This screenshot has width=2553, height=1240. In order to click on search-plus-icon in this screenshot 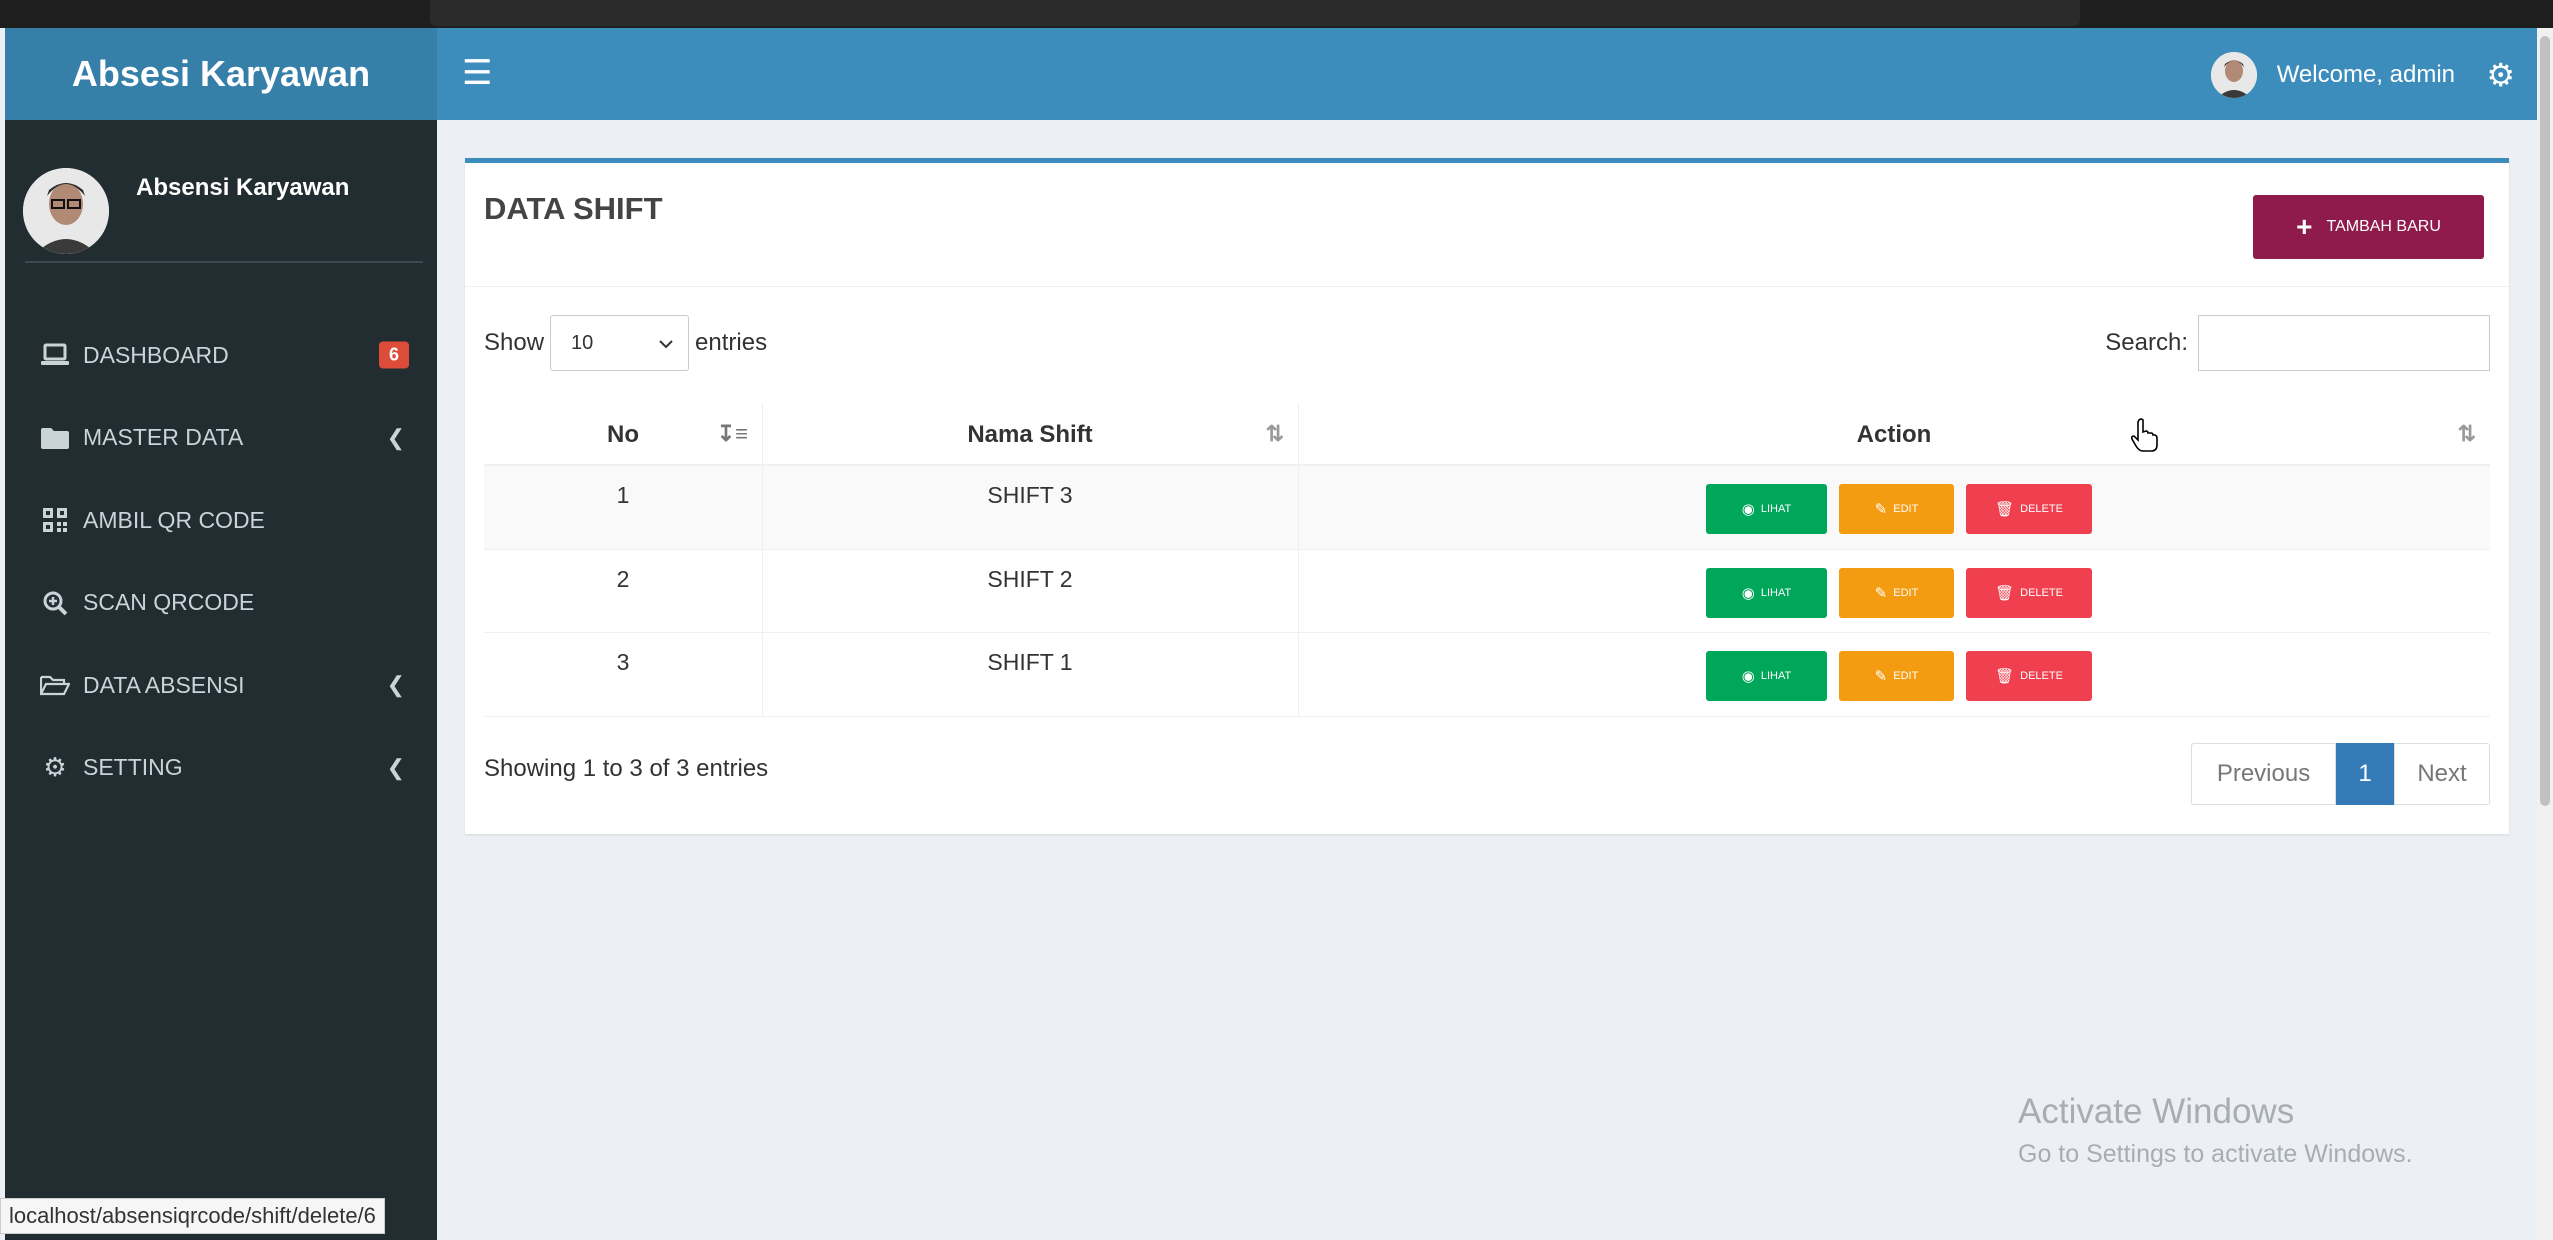, I will do `click(55, 603)`.